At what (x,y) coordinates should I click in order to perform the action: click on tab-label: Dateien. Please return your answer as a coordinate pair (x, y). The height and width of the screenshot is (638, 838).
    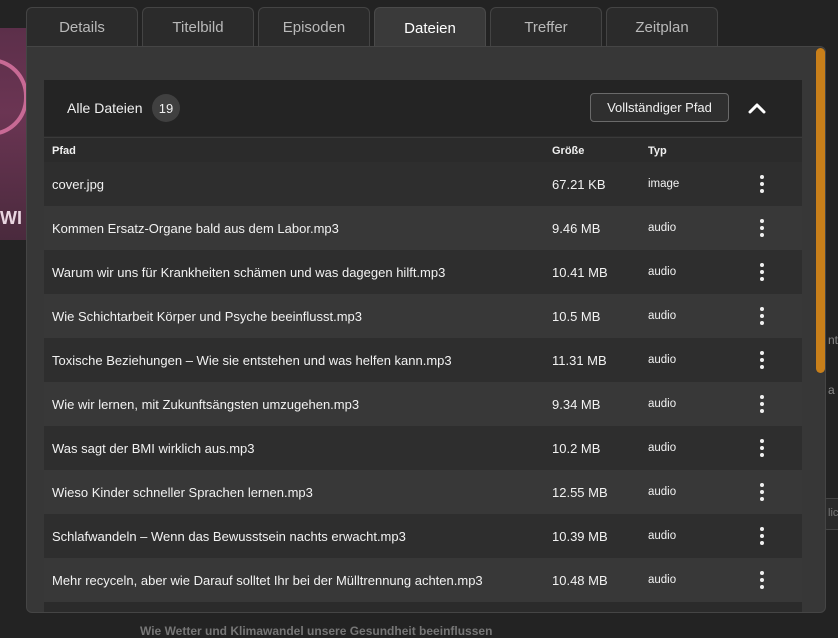
    Looking at the image, I should click on (430, 28).